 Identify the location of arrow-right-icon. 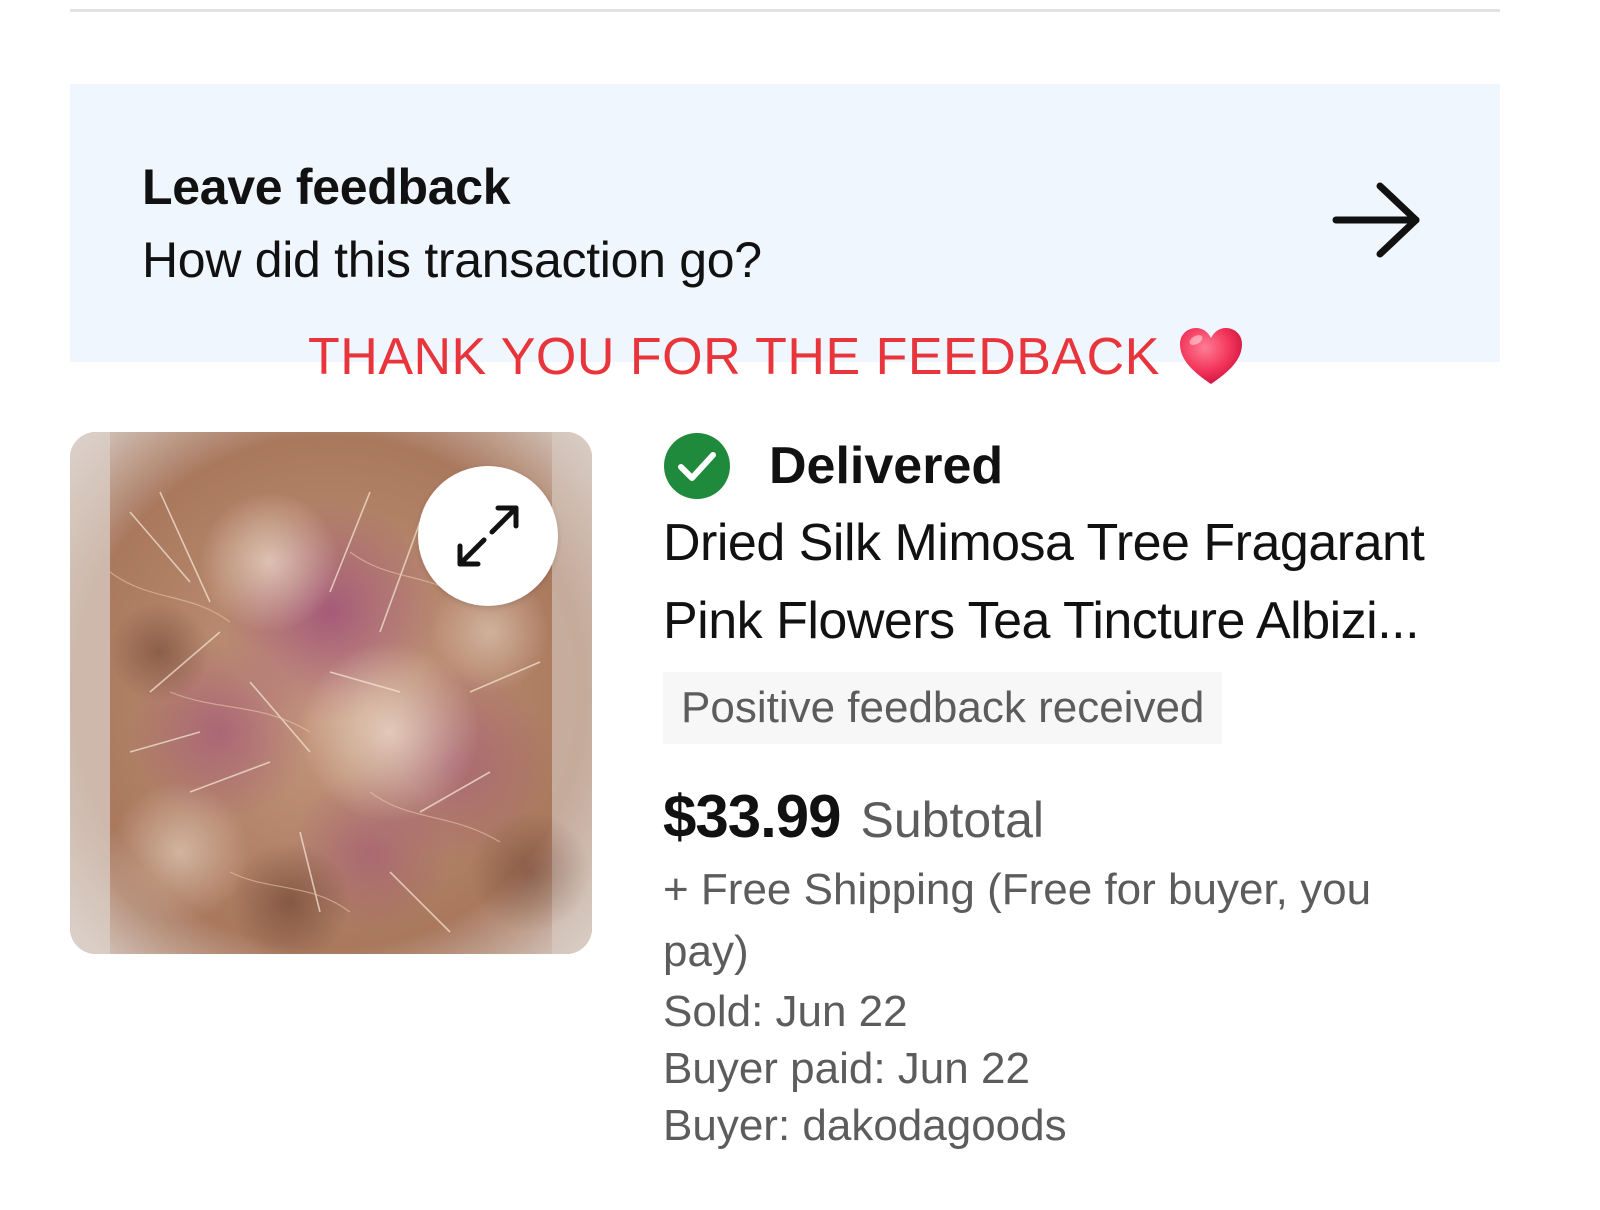
(1378, 220).